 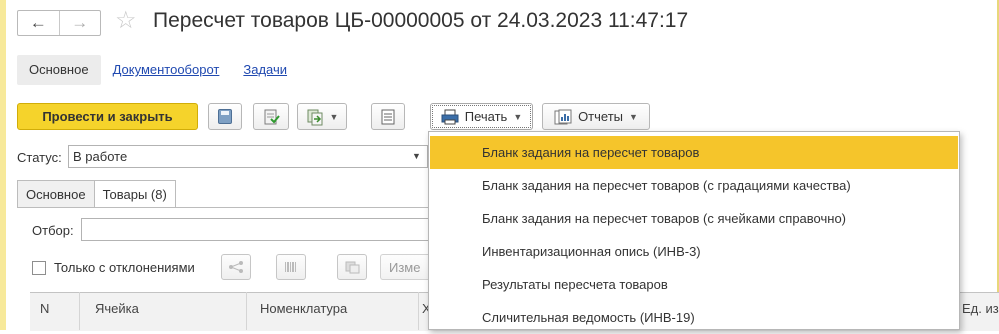 I want to click on only-deviations-checkbox, so click(x=39, y=268).